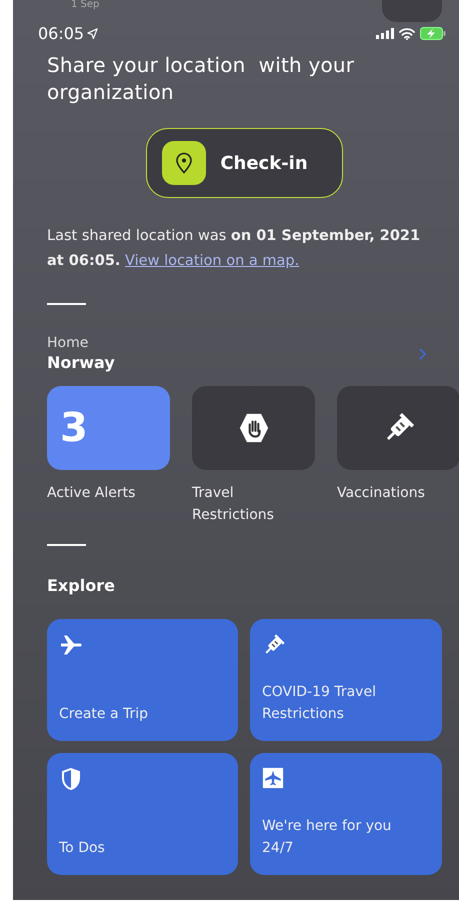  I want to click on location-arrow-icon, so click(92, 33).